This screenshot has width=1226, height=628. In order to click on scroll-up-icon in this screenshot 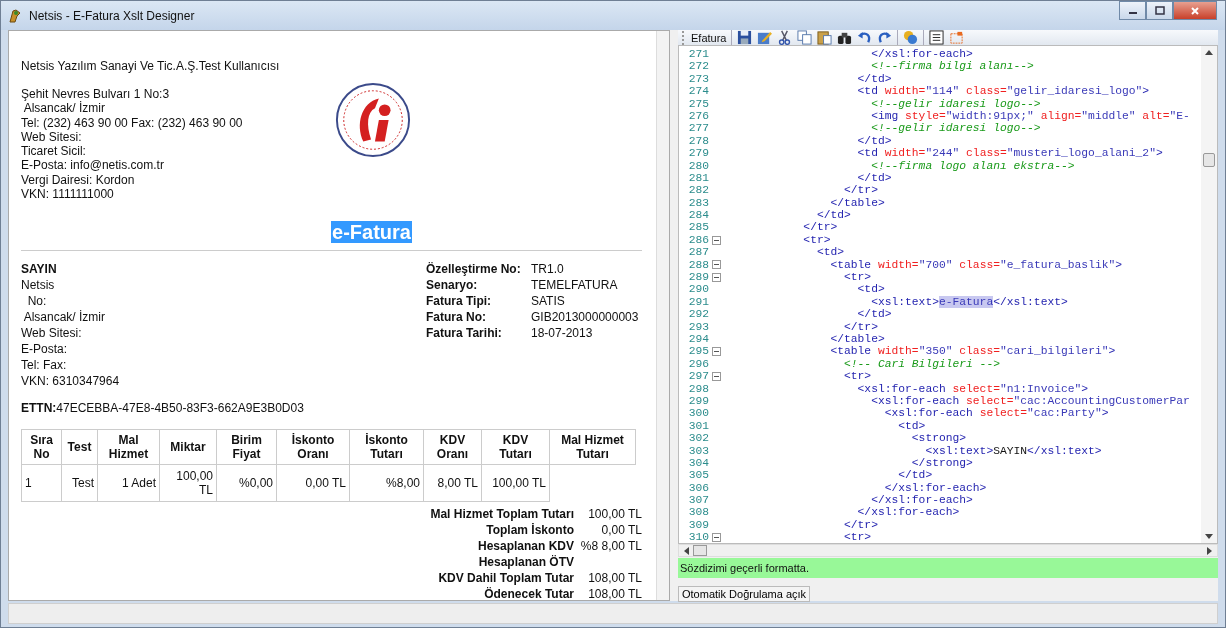, I will do `click(1209, 52)`.